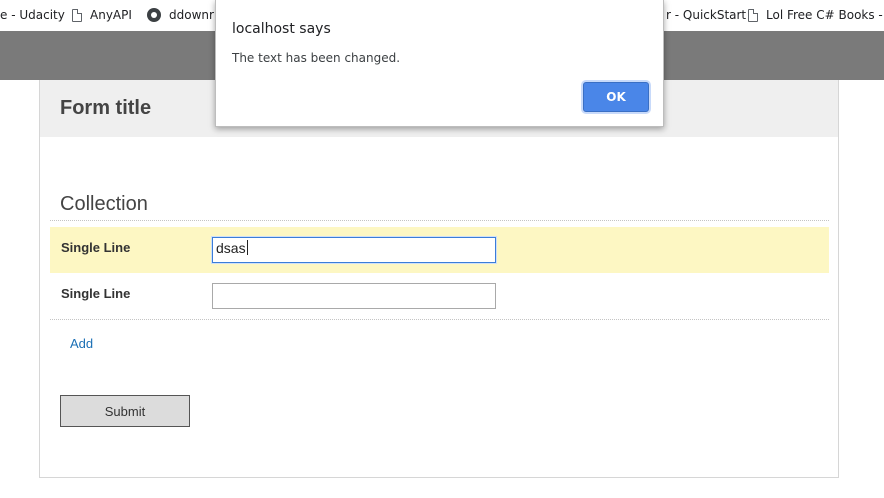 The image size is (884, 498). I want to click on add-link: Add, so click(81, 343).